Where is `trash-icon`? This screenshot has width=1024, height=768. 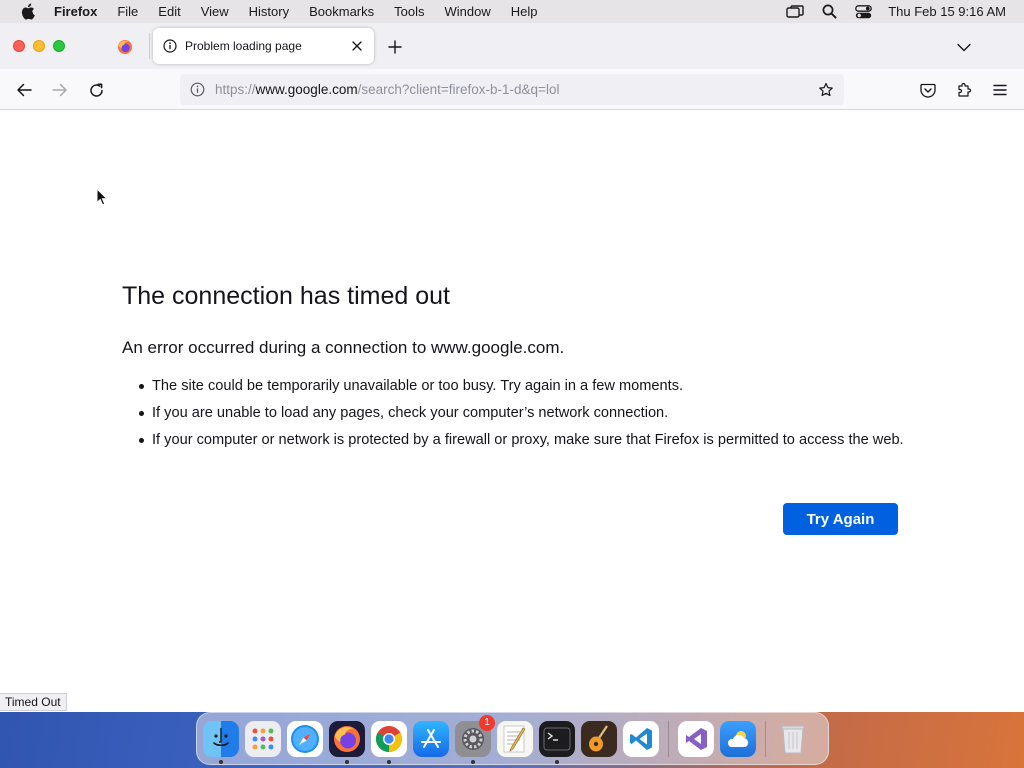
trash-icon is located at coordinates (793, 739).